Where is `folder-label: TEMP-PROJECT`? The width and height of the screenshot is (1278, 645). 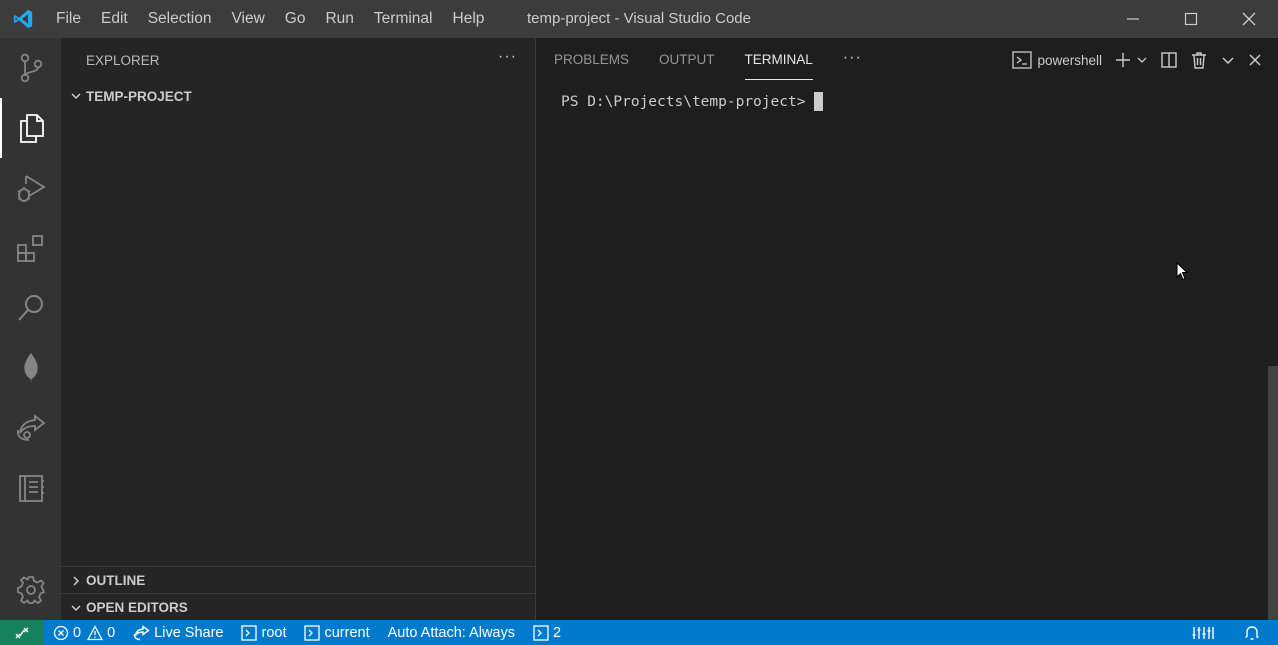
folder-label: TEMP-PROJECT is located at coordinates (139, 96).